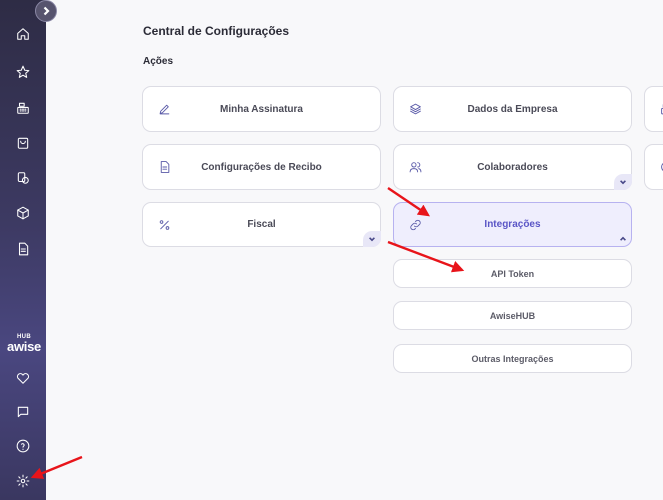 The image size is (663, 500). What do you see at coordinates (23, 143) in the screenshot?
I see `shopping-bag-icon` at bounding box center [23, 143].